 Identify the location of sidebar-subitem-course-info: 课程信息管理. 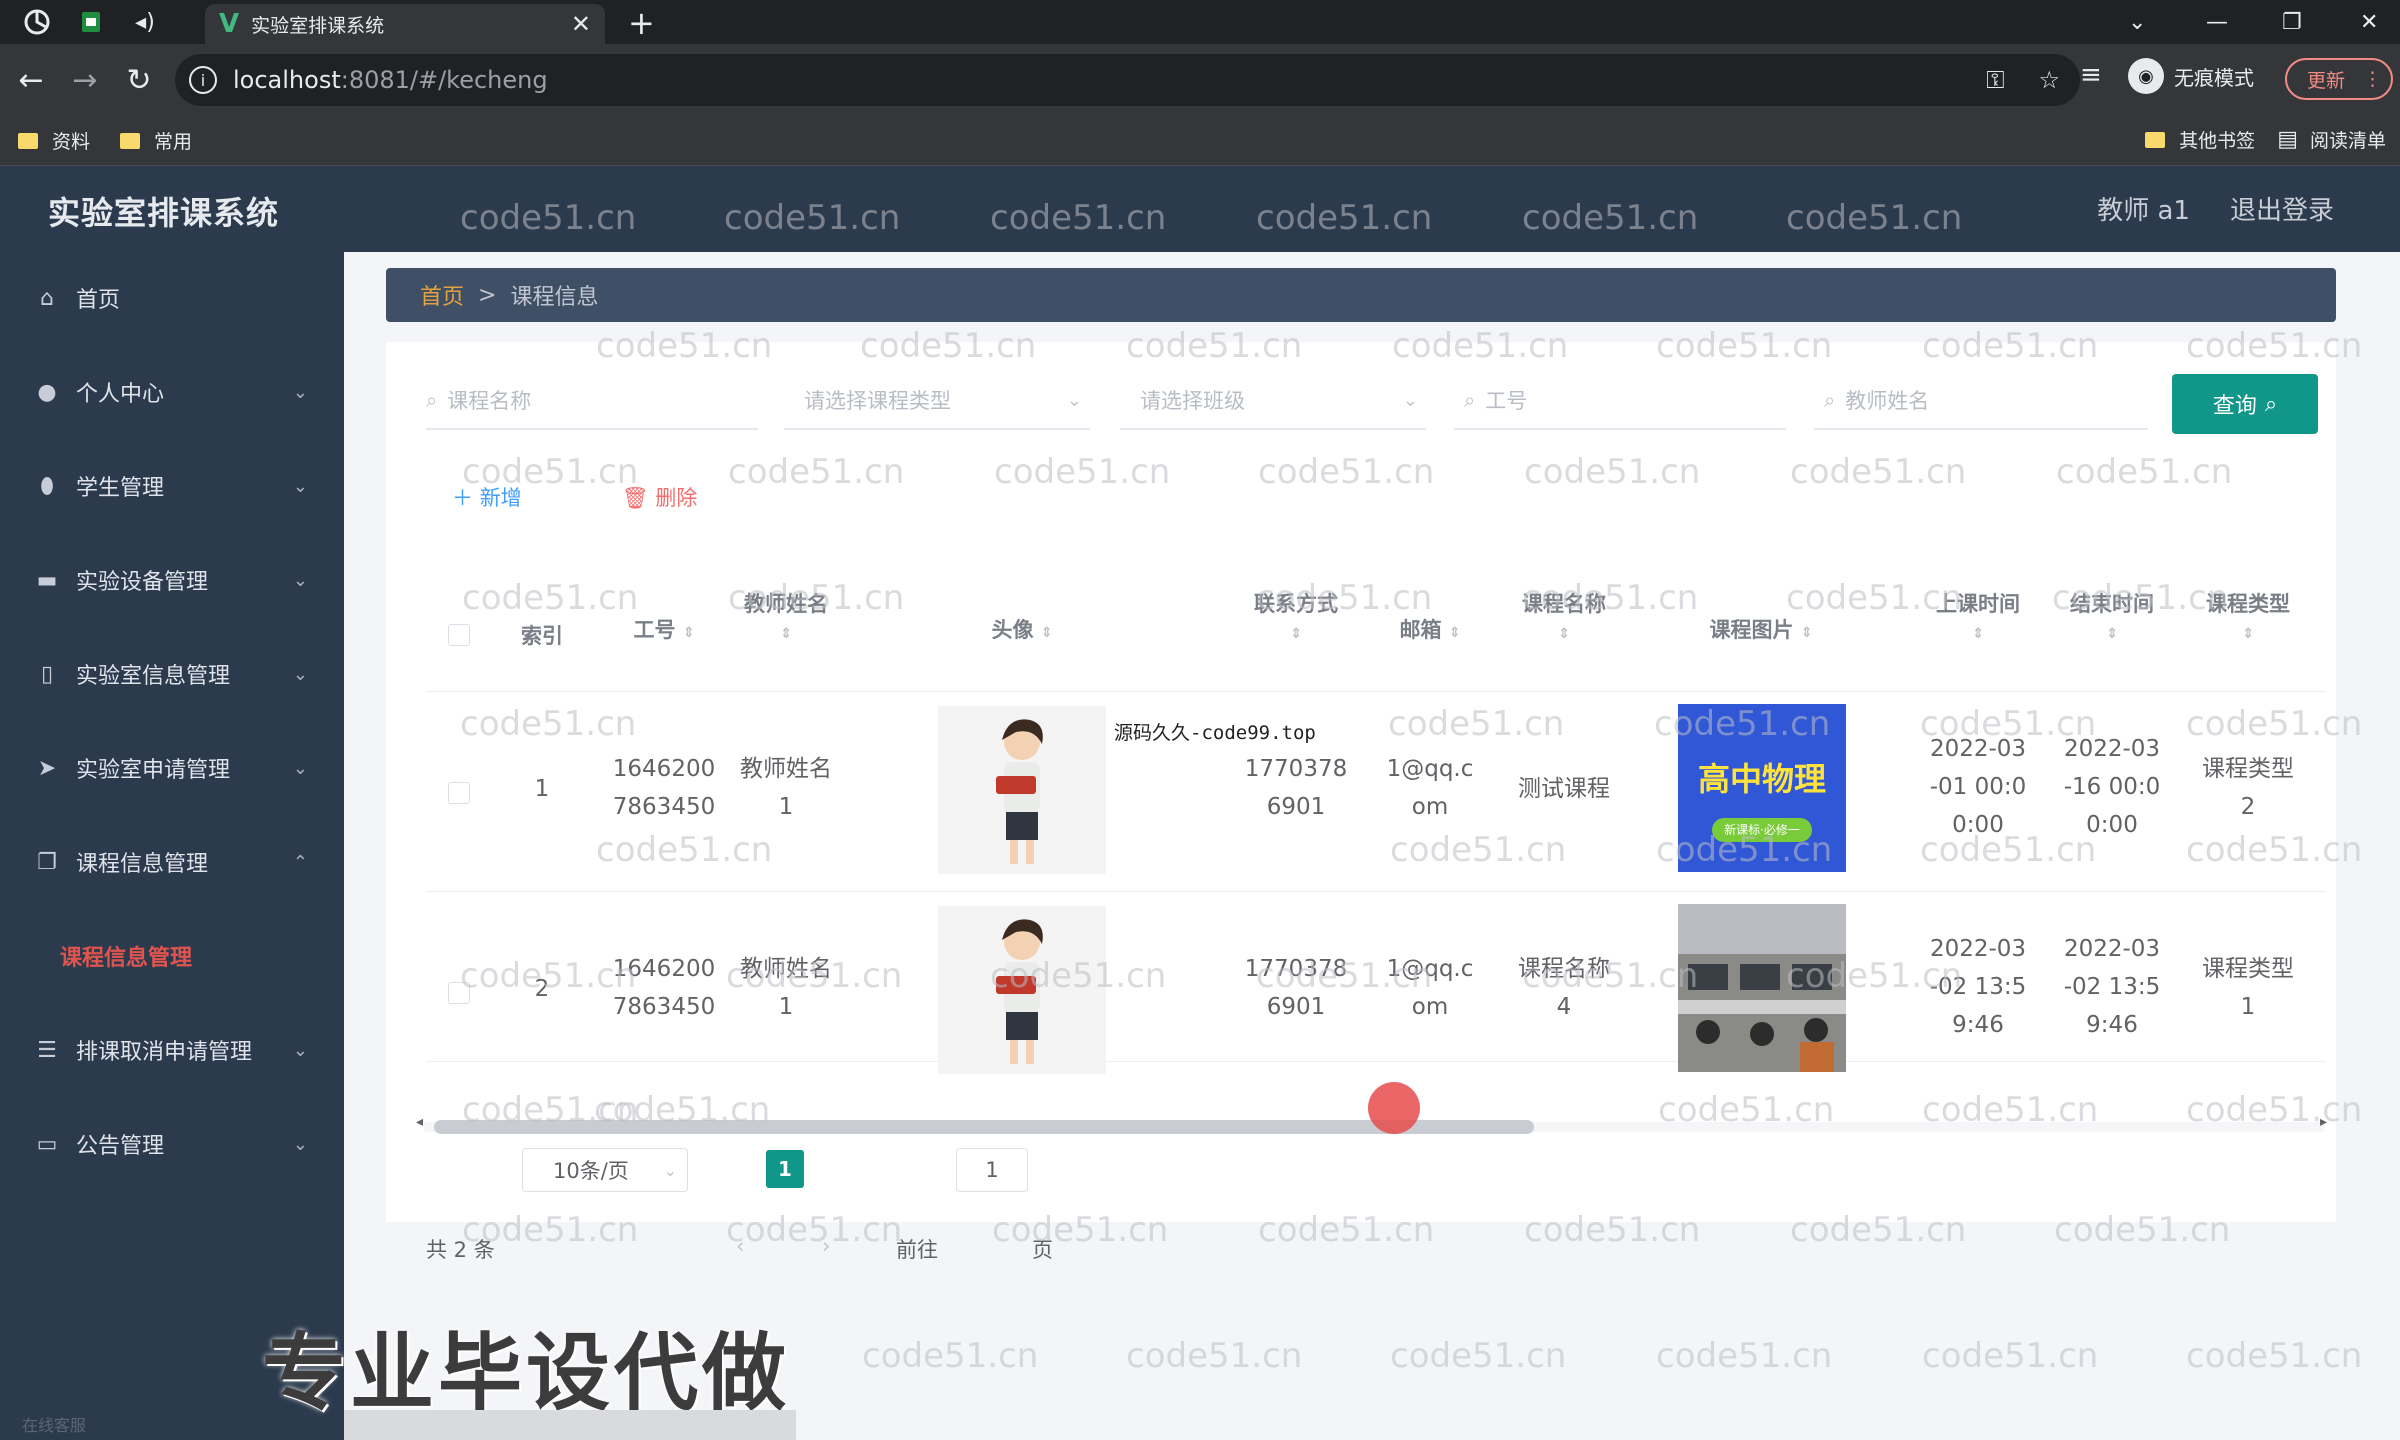
(172, 956).